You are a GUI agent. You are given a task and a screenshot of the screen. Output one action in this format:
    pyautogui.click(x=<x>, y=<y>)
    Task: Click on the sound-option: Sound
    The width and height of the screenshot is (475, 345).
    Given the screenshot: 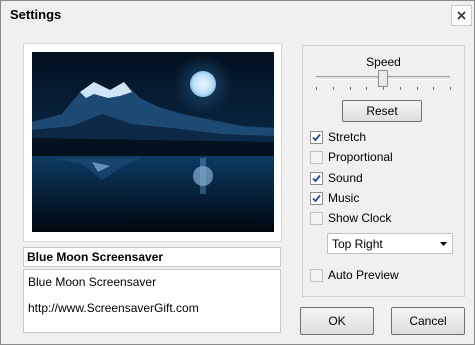 What is the action you would take?
    pyautogui.click(x=336, y=178)
    